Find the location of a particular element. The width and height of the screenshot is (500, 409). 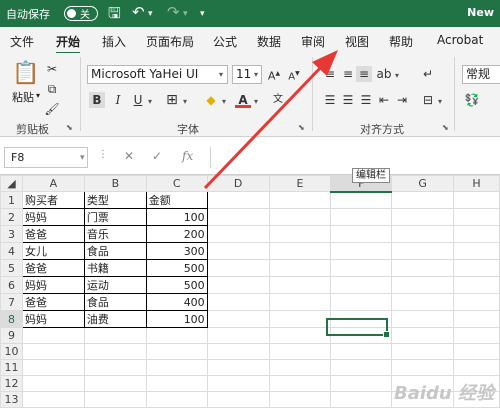

column-header: G is located at coordinates (423, 183).